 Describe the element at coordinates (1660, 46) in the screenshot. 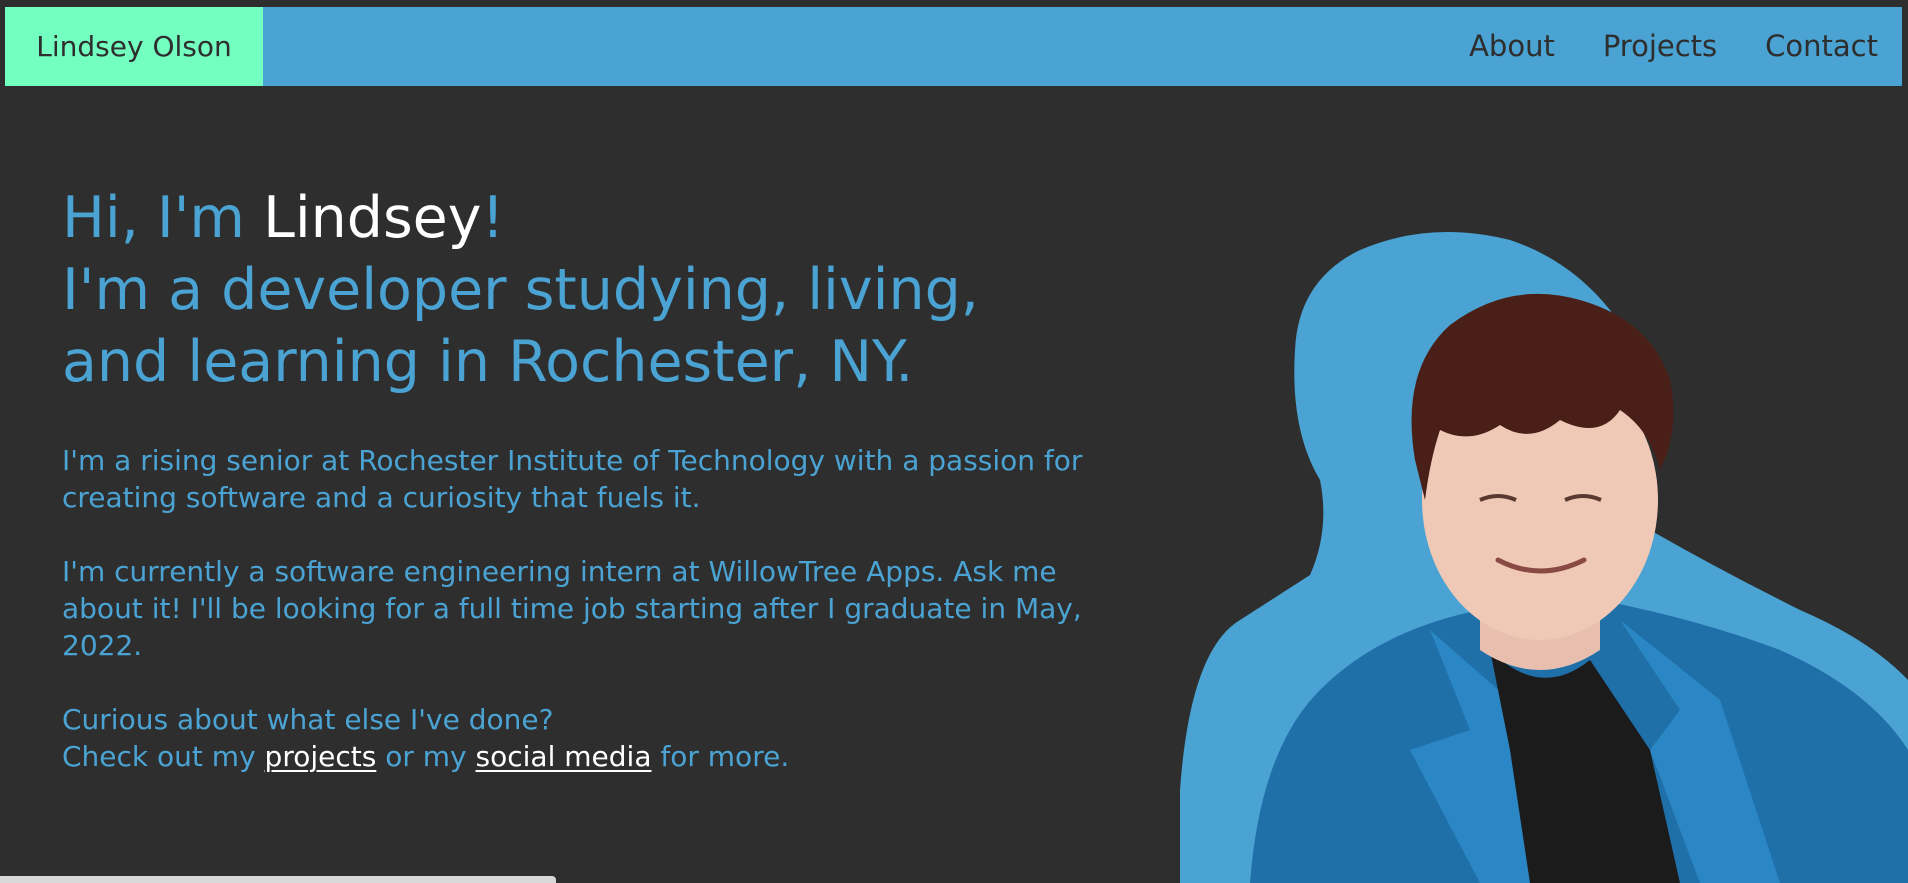

I see `nav-link-projects: Projects` at that location.